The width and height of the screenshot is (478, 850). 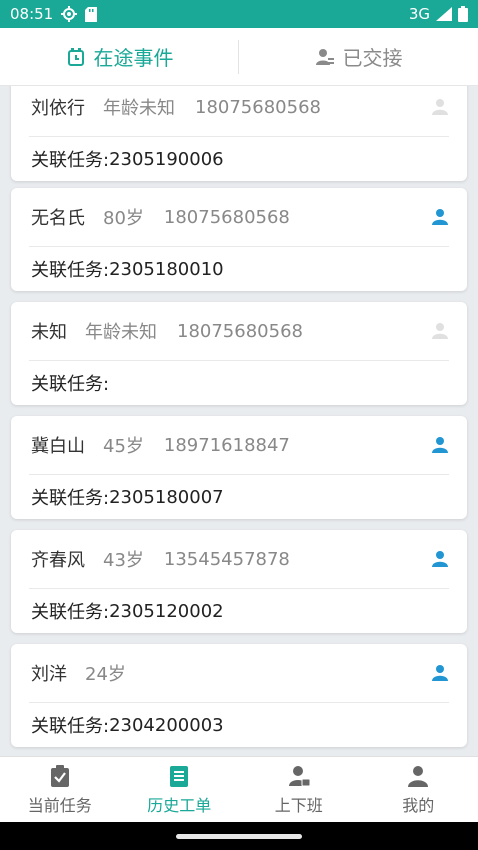 What do you see at coordinates (444, 14) in the screenshot?
I see `signal-icon` at bounding box center [444, 14].